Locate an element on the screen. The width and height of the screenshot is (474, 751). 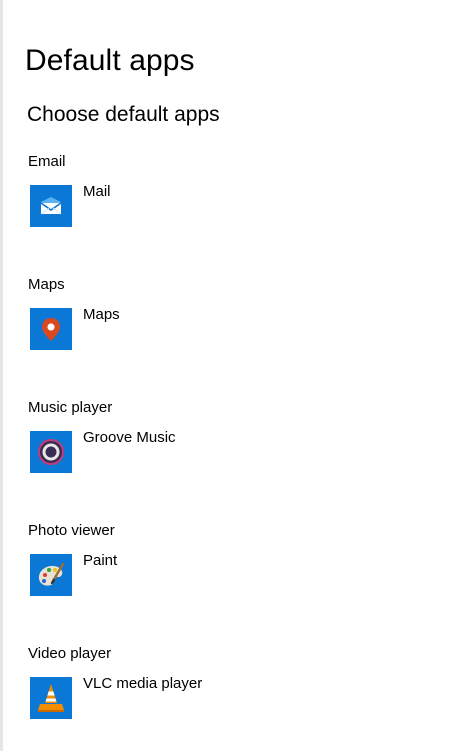
app-name: Groove Music is located at coordinates (129, 437).